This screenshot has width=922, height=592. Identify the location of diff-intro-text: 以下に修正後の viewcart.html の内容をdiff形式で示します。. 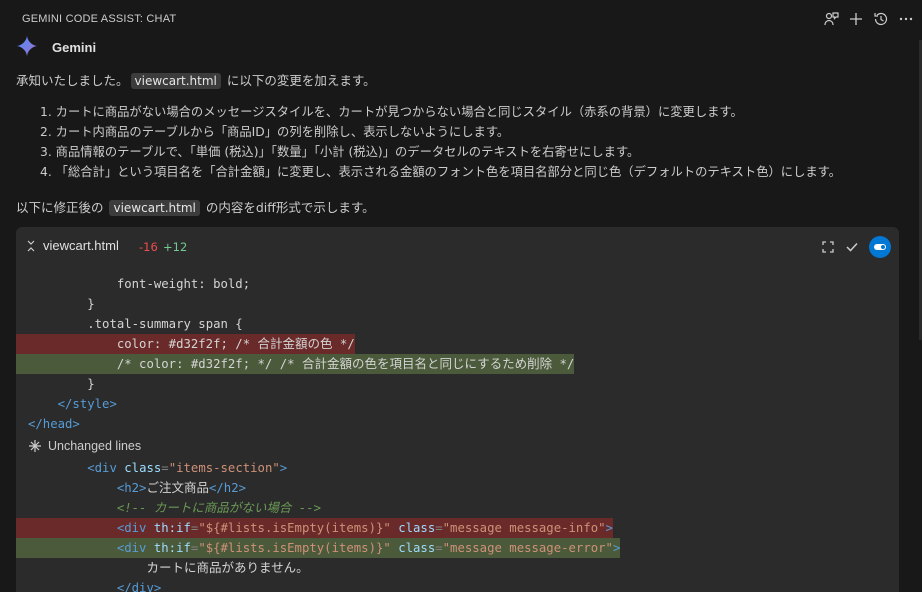
(195, 206).